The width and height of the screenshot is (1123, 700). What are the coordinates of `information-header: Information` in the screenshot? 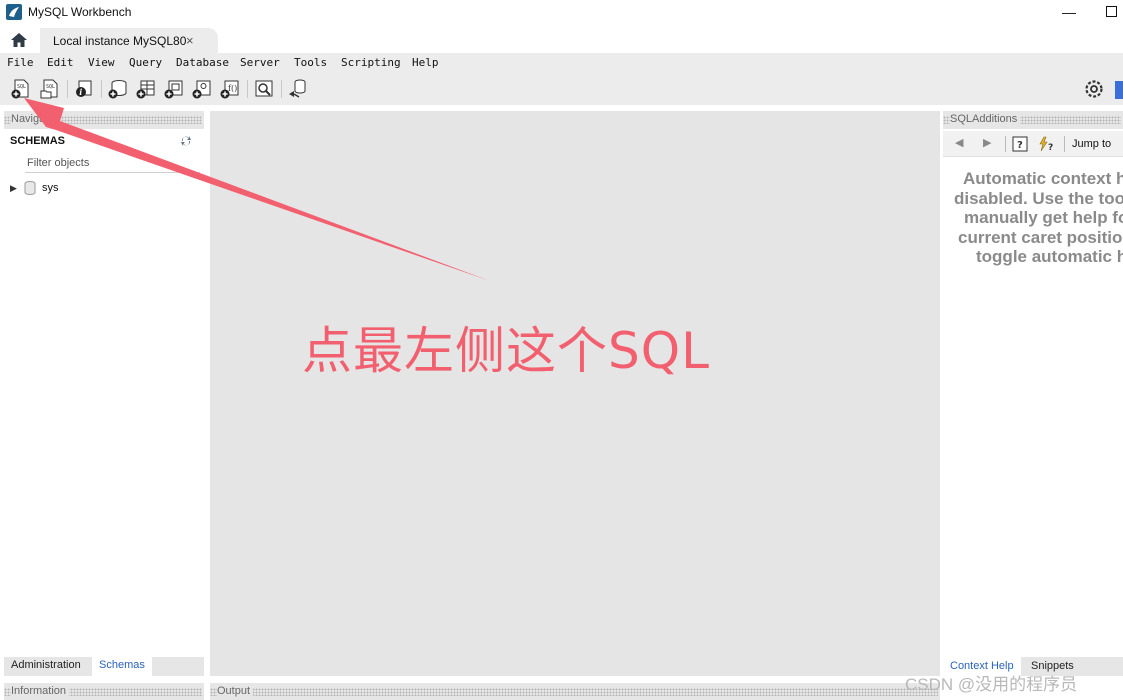 It's located at (104, 691).